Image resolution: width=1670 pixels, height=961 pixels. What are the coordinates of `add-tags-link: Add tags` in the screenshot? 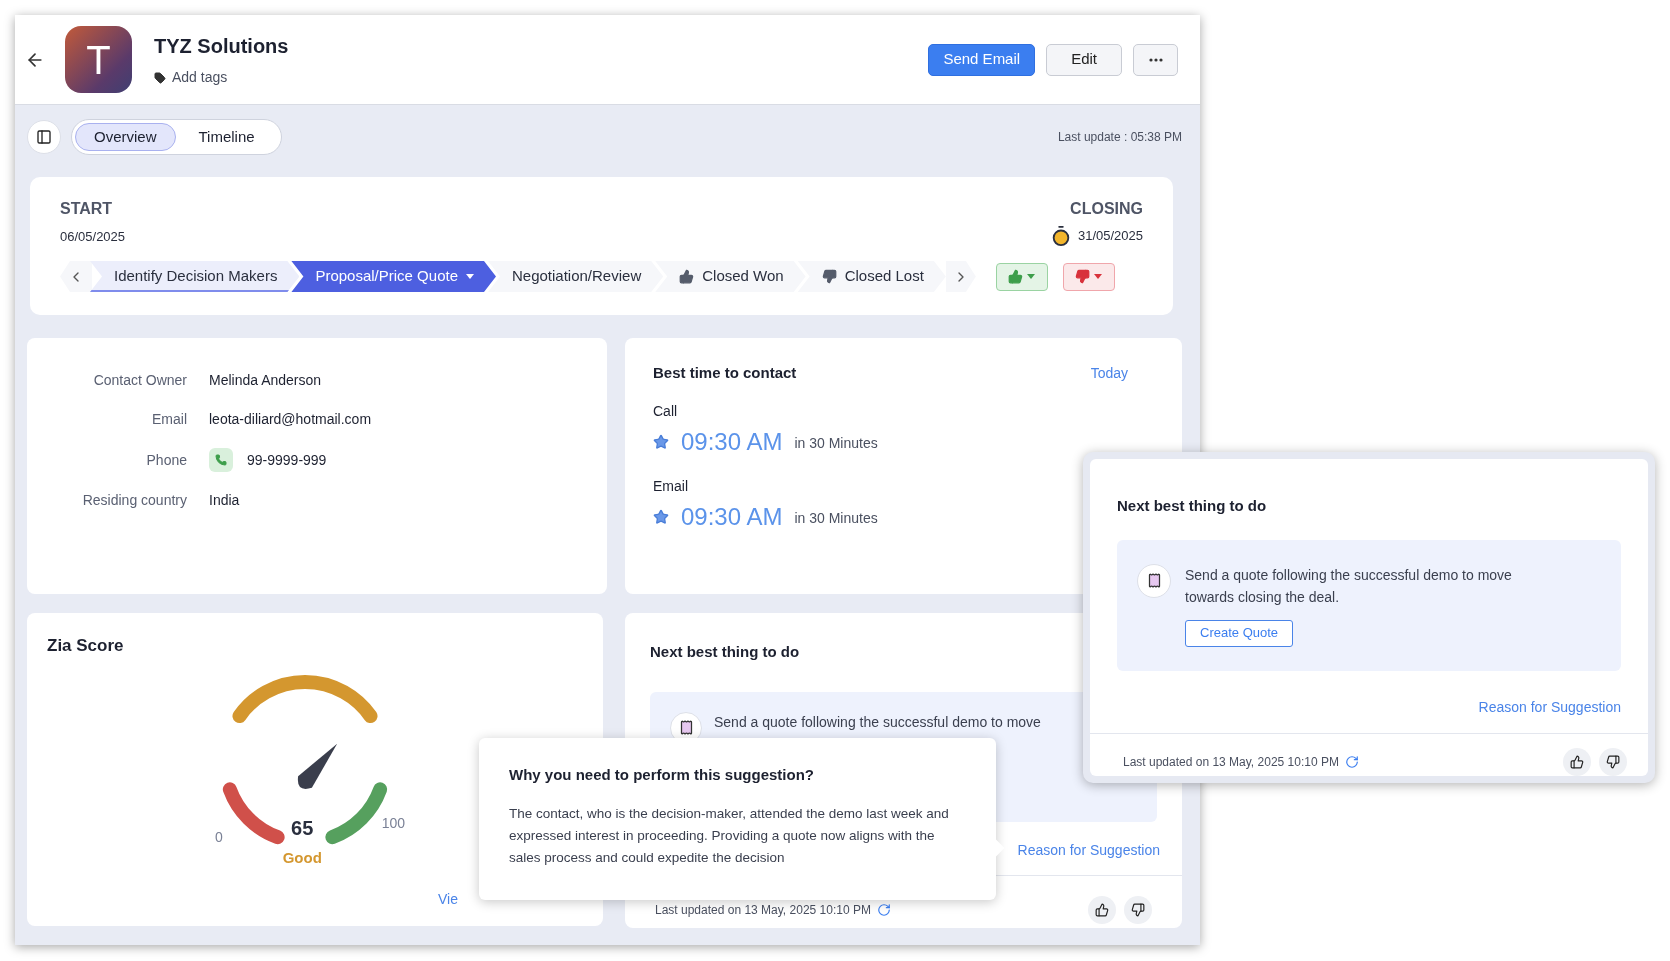 It's located at (221, 77).